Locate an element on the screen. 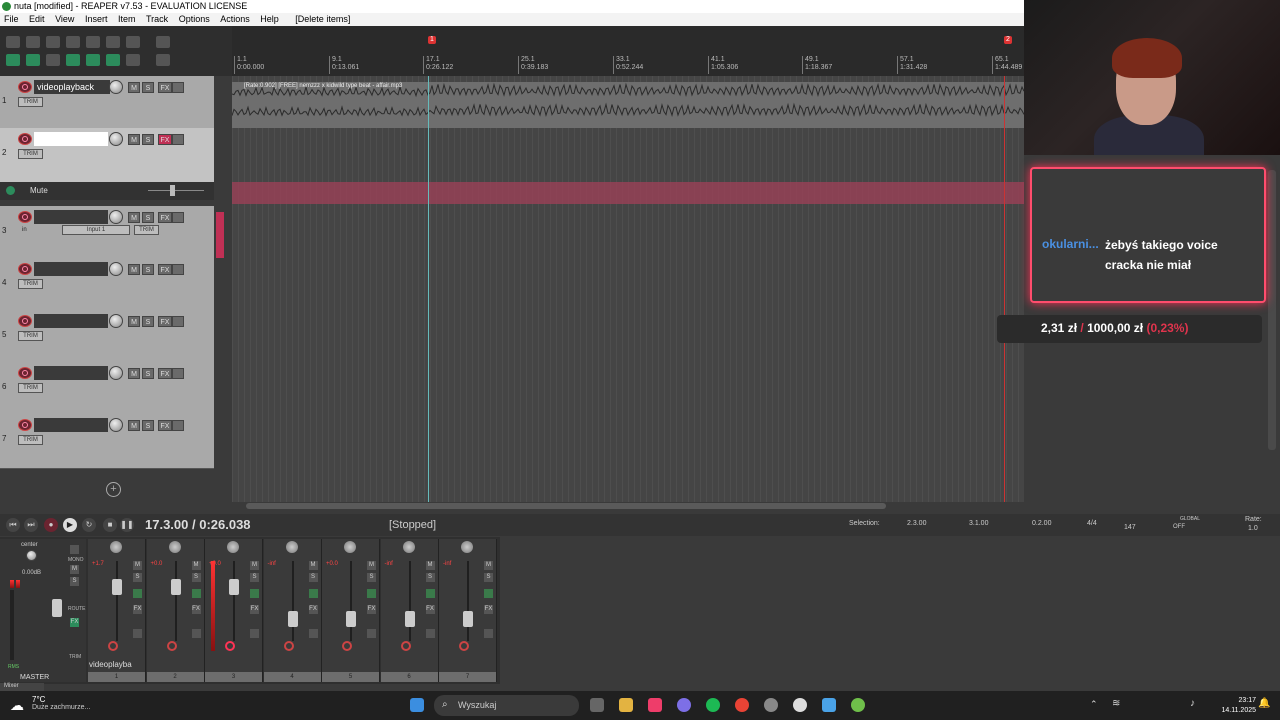 Image resolution: width=1280 pixels, height=720 pixels. tray-chevron-icon: ⌃ is located at coordinates (1094, 704).